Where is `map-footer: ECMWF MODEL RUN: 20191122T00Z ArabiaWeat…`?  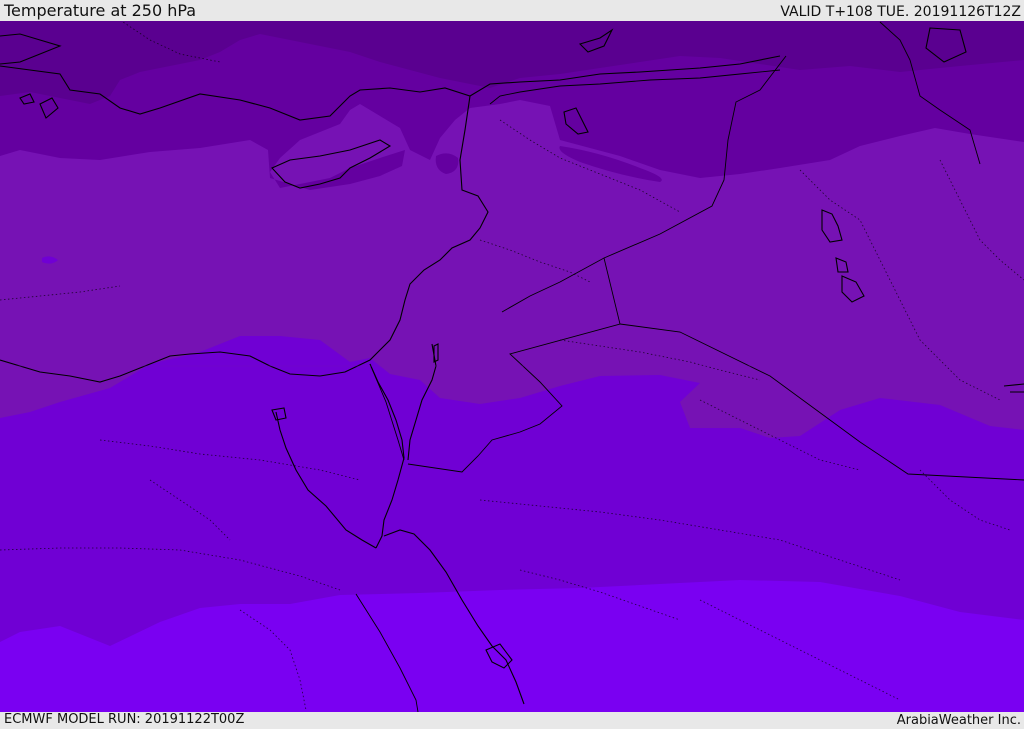 map-footer: ECMWF MODEL RUN: 20191122T00Z ArabiaWeat… is located at coordinates (512, 720).